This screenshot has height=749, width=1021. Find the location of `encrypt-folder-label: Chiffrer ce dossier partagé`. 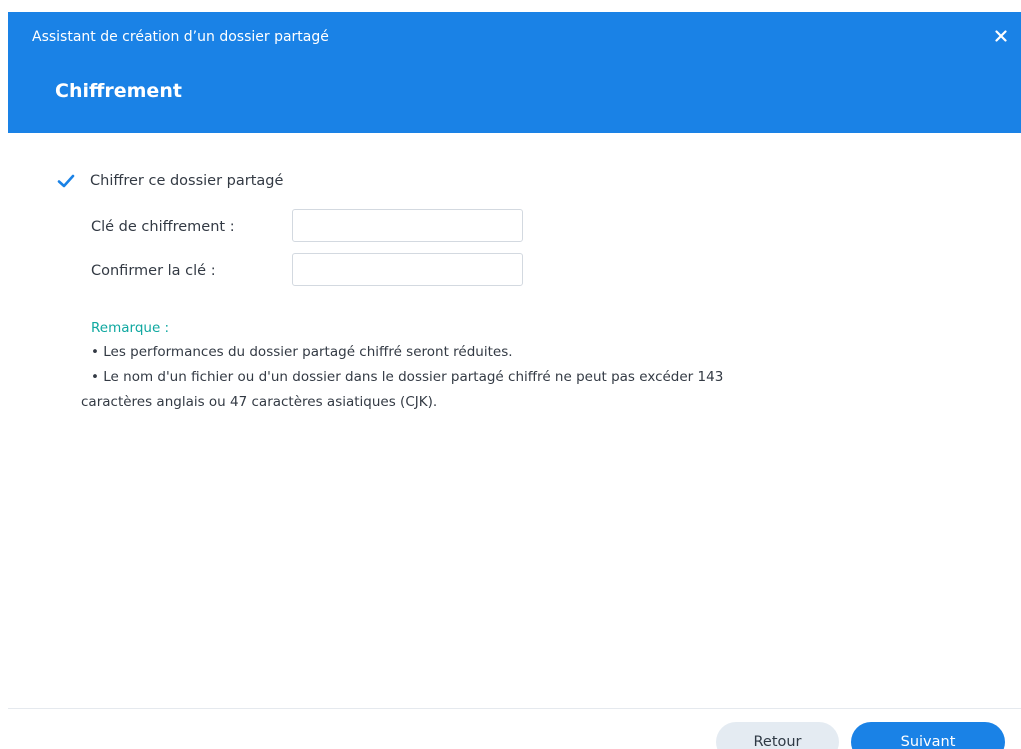

encrypt-folder-label: Chiffrer ce dossier partagé is located at coordinates (187, 181).